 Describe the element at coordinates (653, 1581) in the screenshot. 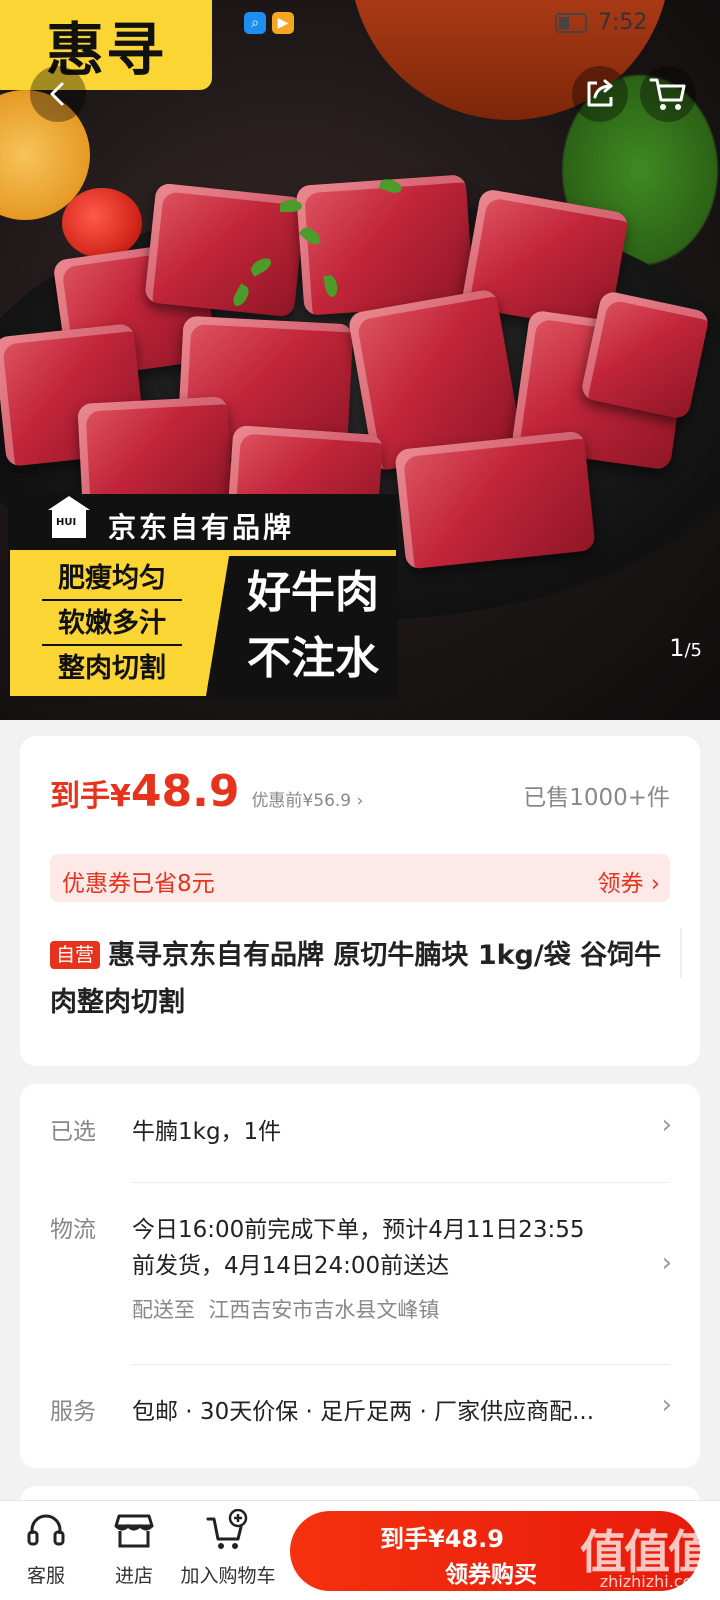

I see `watermark-url: zhizhizhi.com` at that location.